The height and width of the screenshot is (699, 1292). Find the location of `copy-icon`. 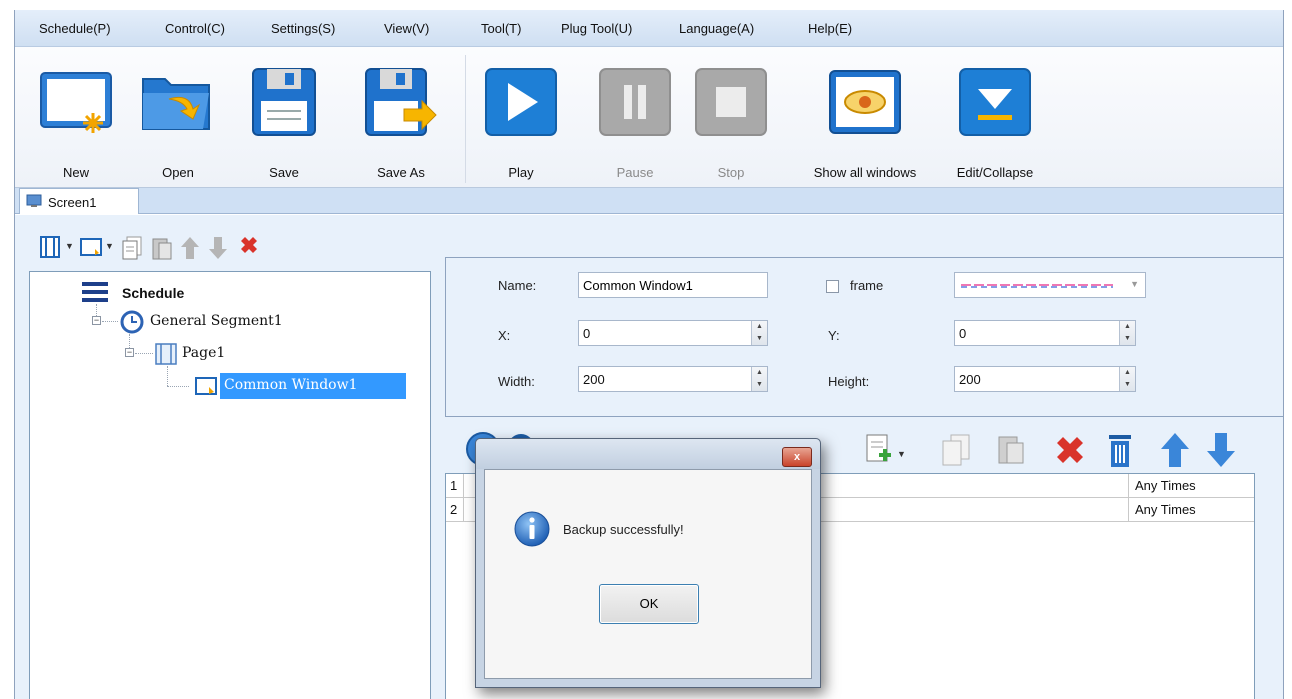

copy-icon is located at coordinates (132, 248).